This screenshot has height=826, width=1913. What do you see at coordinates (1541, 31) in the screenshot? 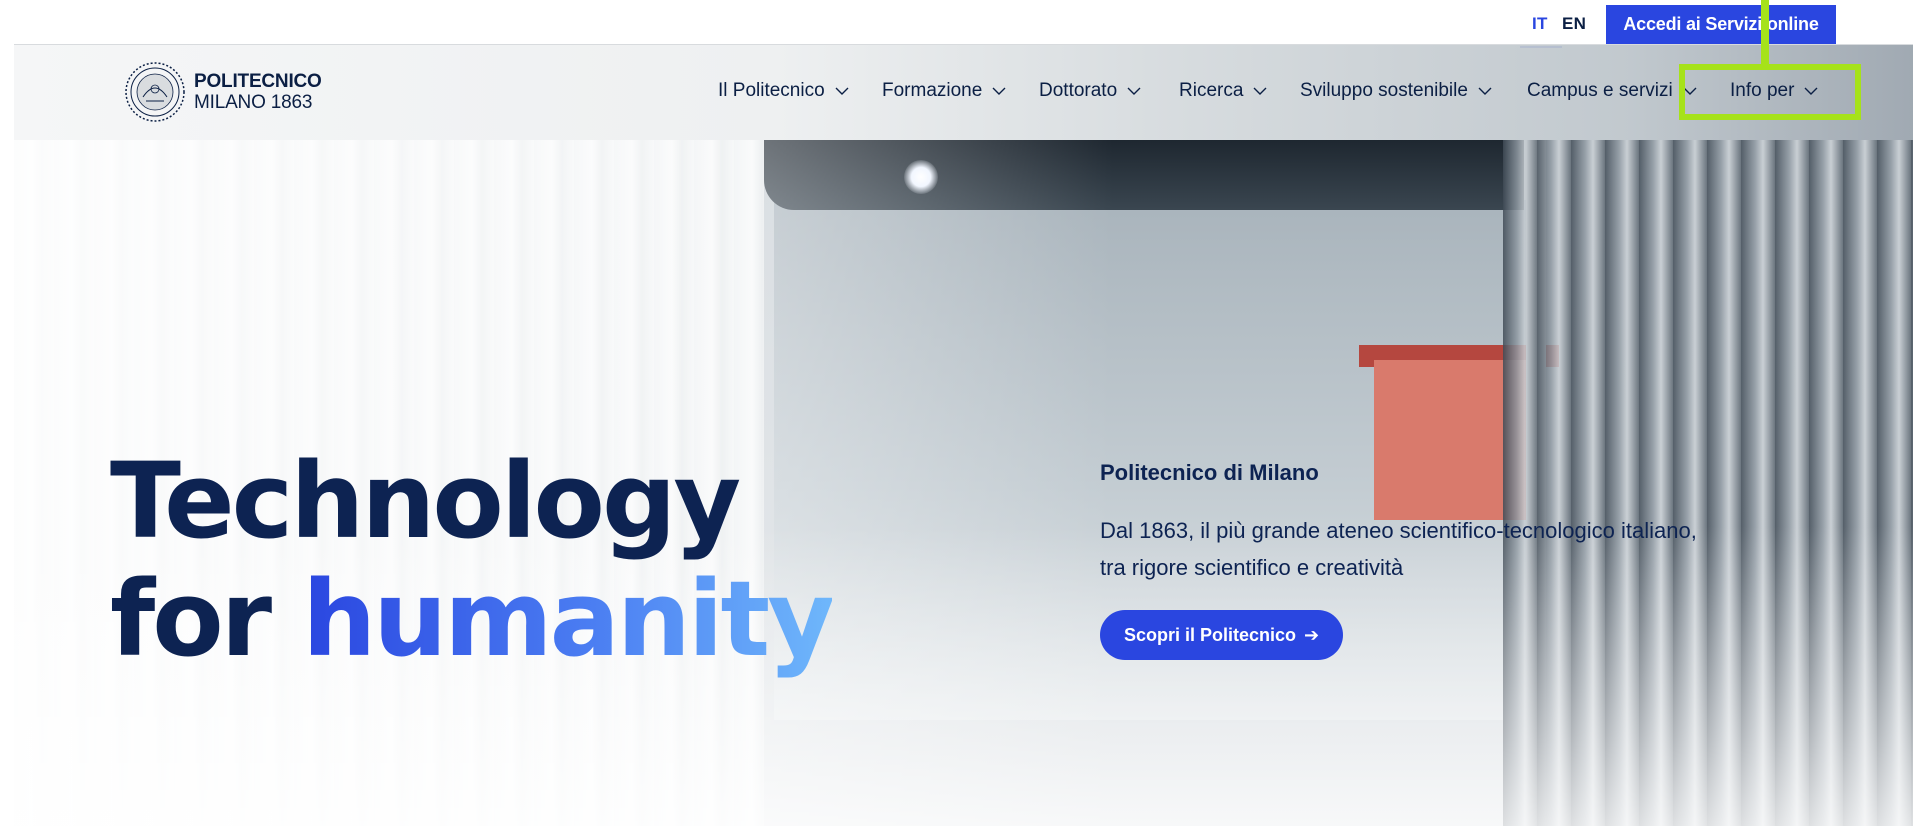
I see `language-it-link: IT` at bounding box center [1541, 31].